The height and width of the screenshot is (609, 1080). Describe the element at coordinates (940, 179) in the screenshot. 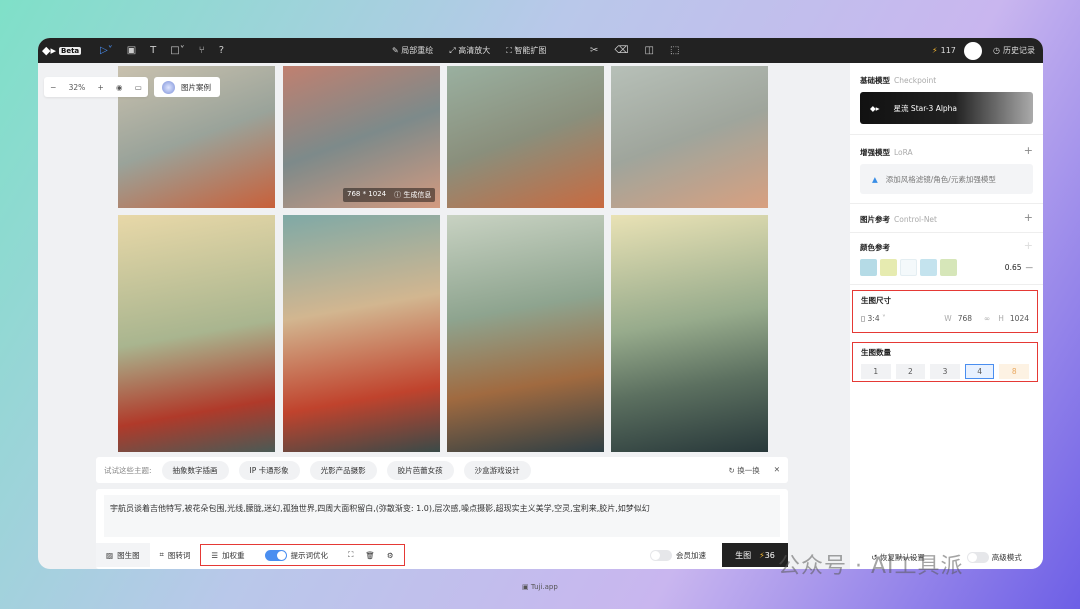

I see `lora-placeholder: 添加风格滤镜/角色/元素加强模型` at that location.